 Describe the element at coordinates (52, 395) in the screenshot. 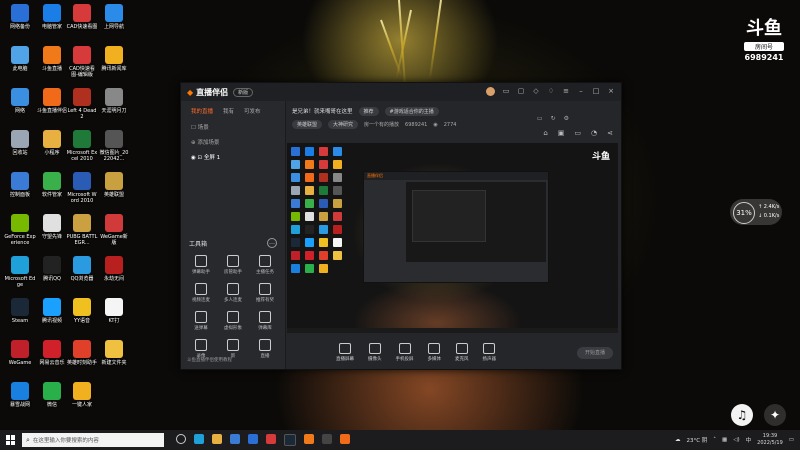

I see `desktop-icon: 微信` at that location.